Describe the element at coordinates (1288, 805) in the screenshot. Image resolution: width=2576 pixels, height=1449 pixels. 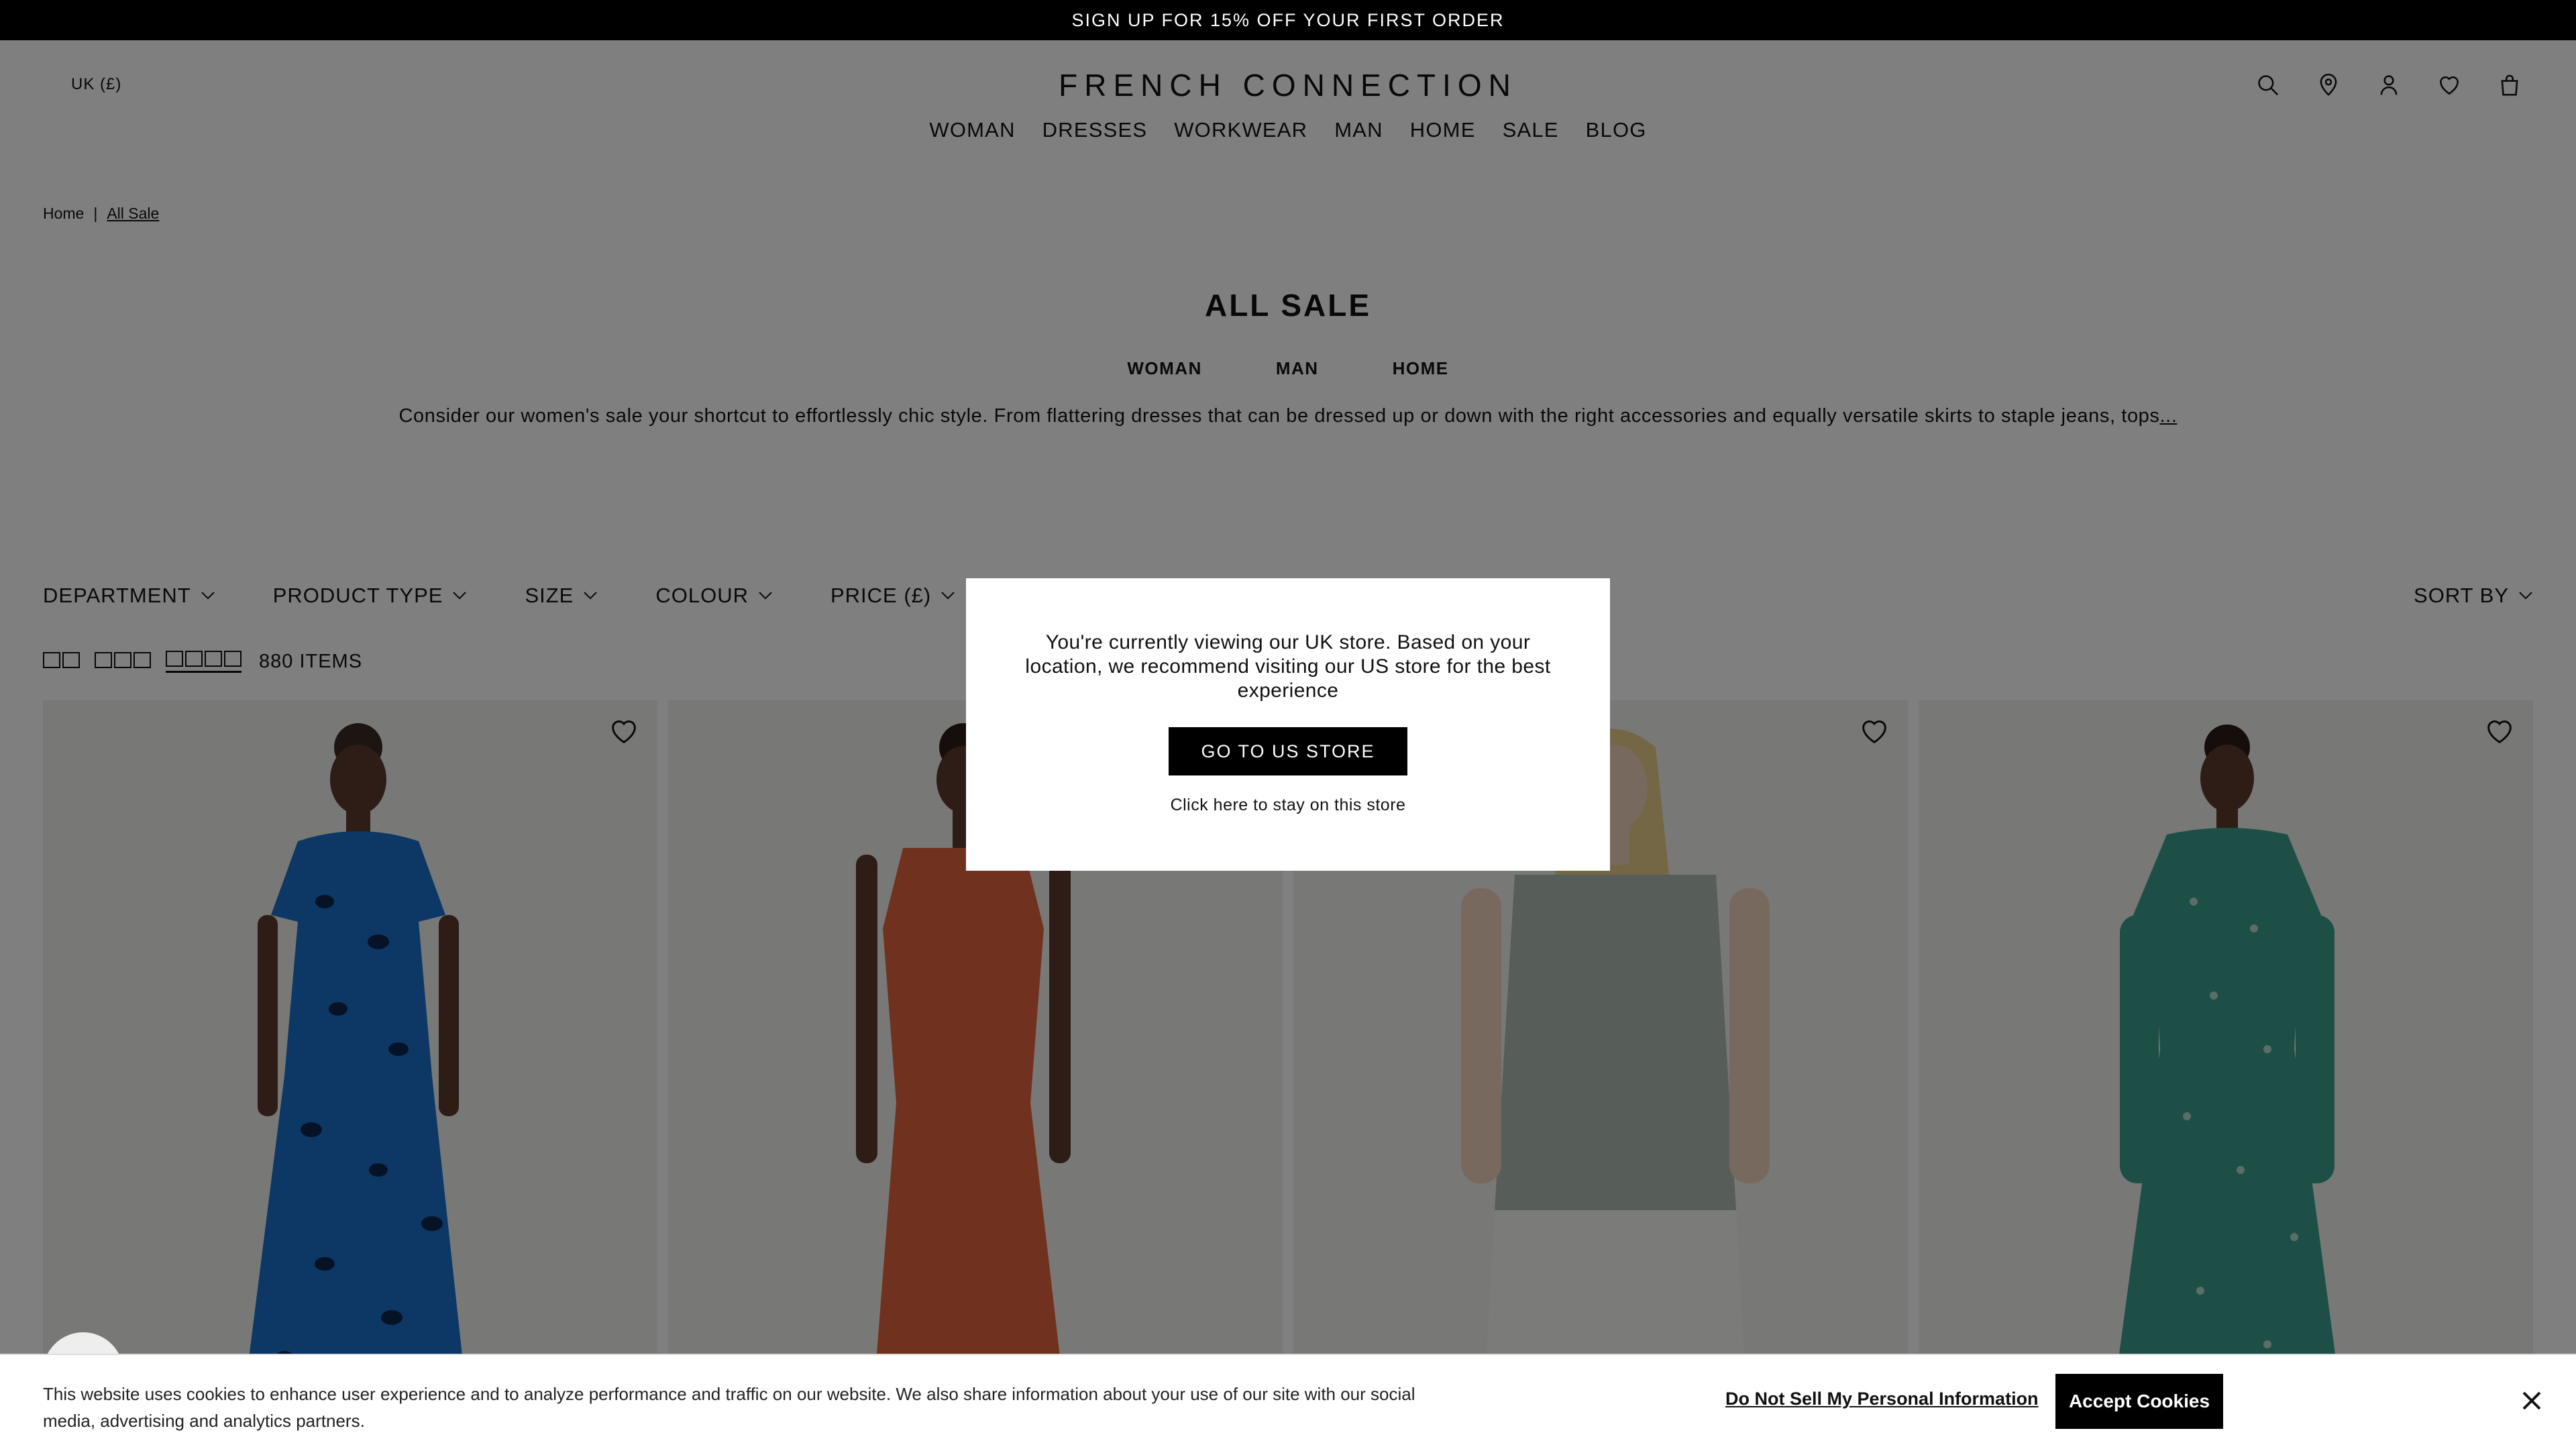
I see `stay-on-store-link: Click here to stay on this store` at that location.